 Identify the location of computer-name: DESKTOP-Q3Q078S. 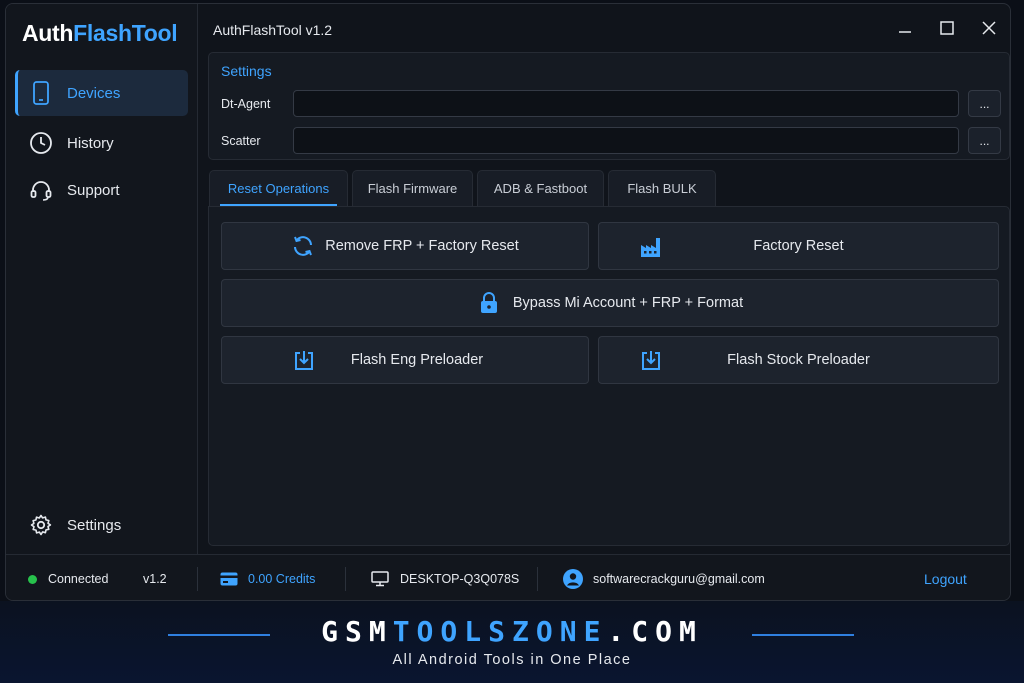
(460, 579).